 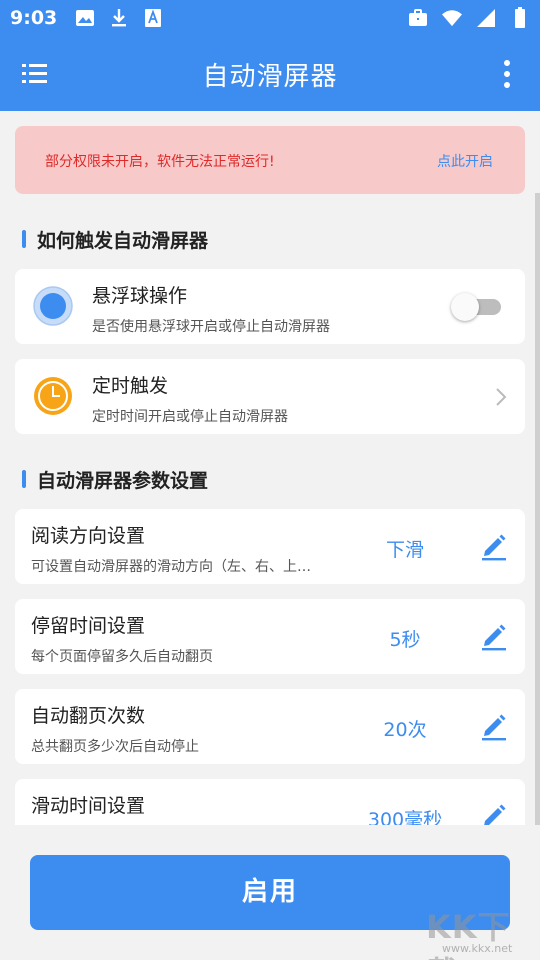 What do you see at coordinates (418, 18) in the screenshot?
I see `briefcase-icon` at bounding box center [418, 18].